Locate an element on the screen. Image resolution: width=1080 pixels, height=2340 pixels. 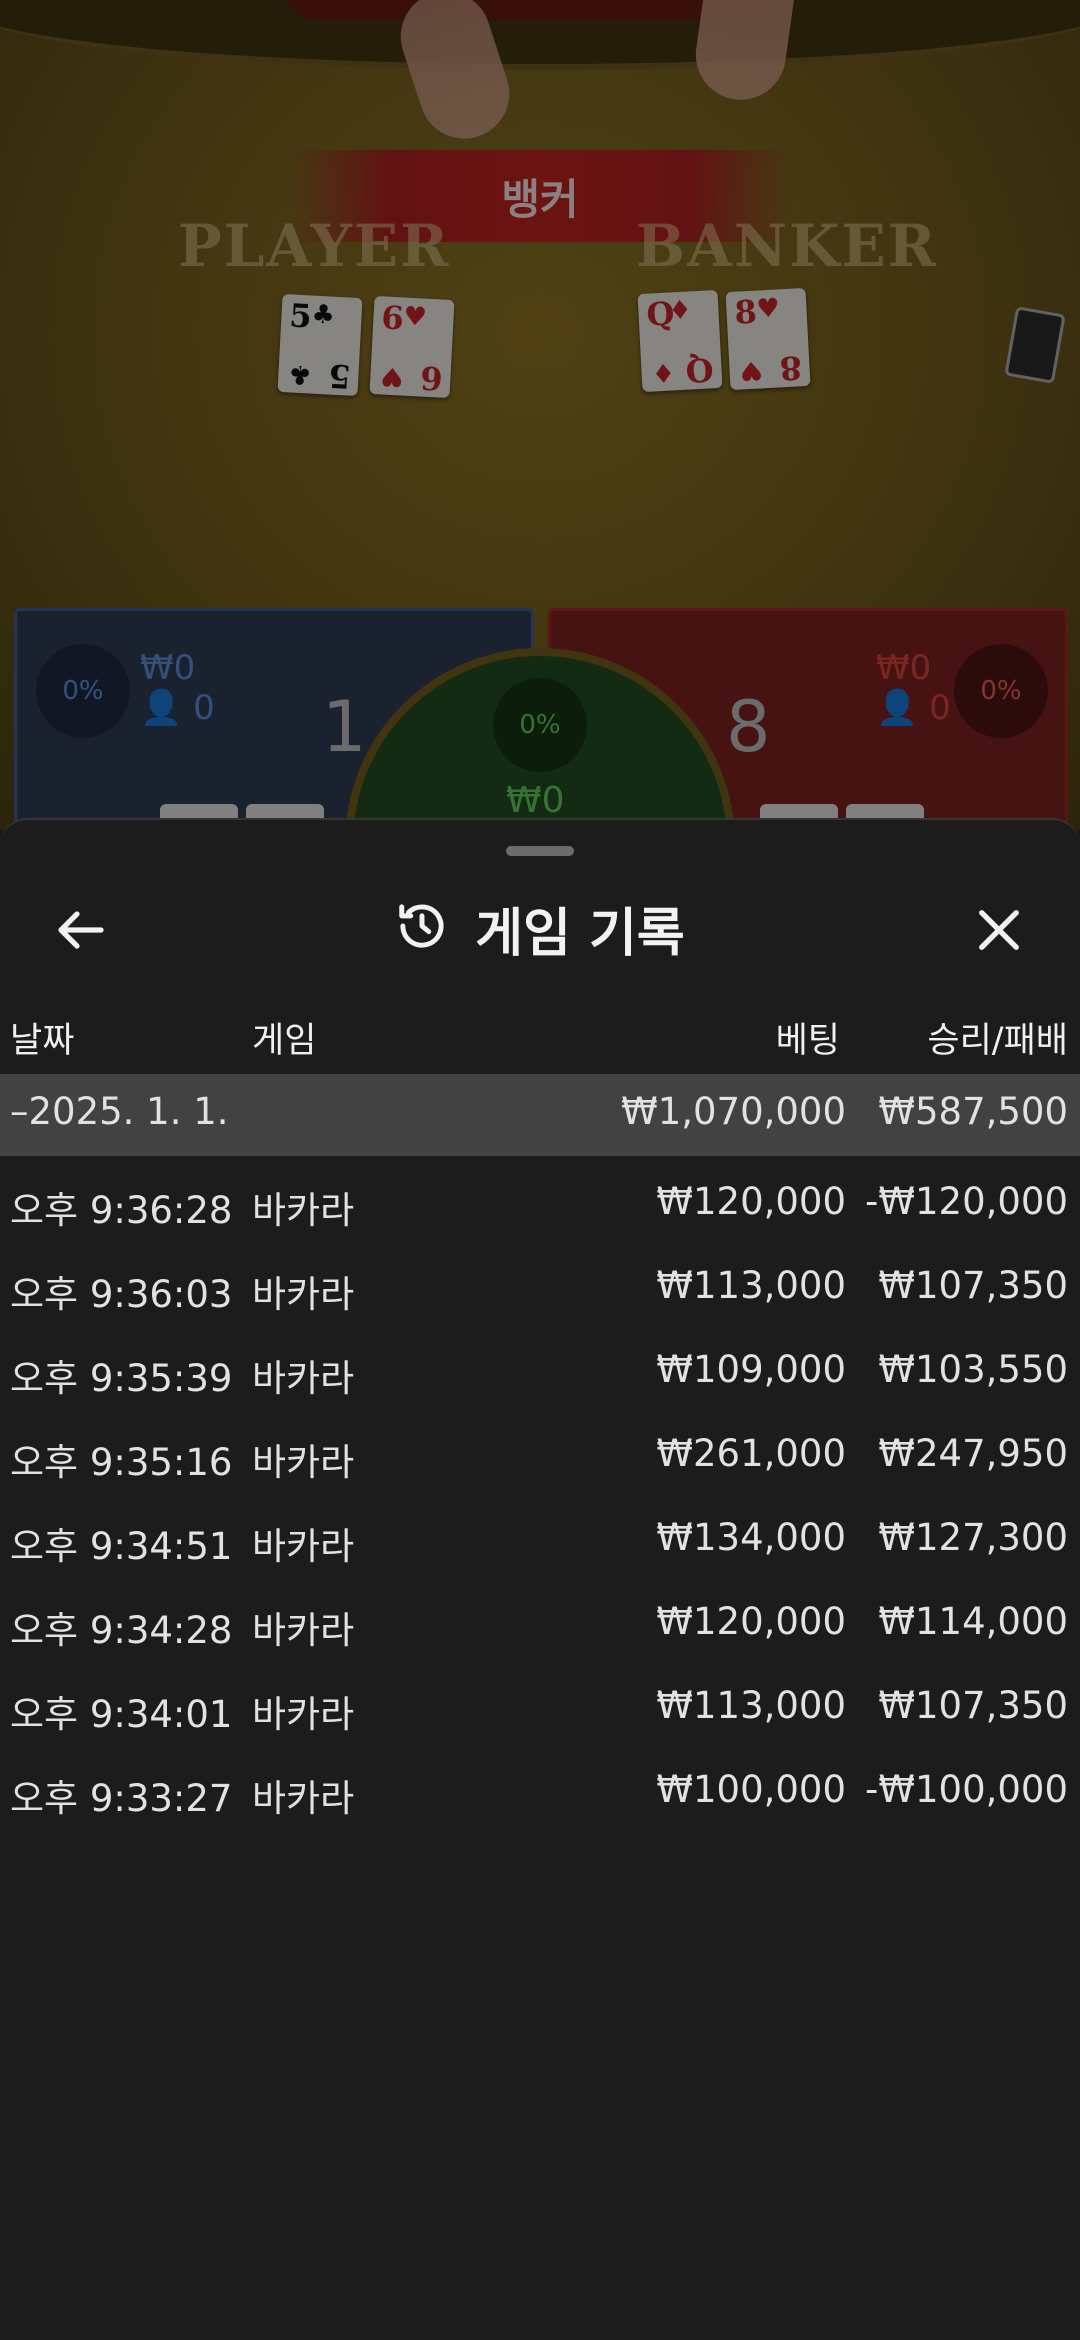
row-bet: ₩100,000 is located at coordinates (751, 1789).